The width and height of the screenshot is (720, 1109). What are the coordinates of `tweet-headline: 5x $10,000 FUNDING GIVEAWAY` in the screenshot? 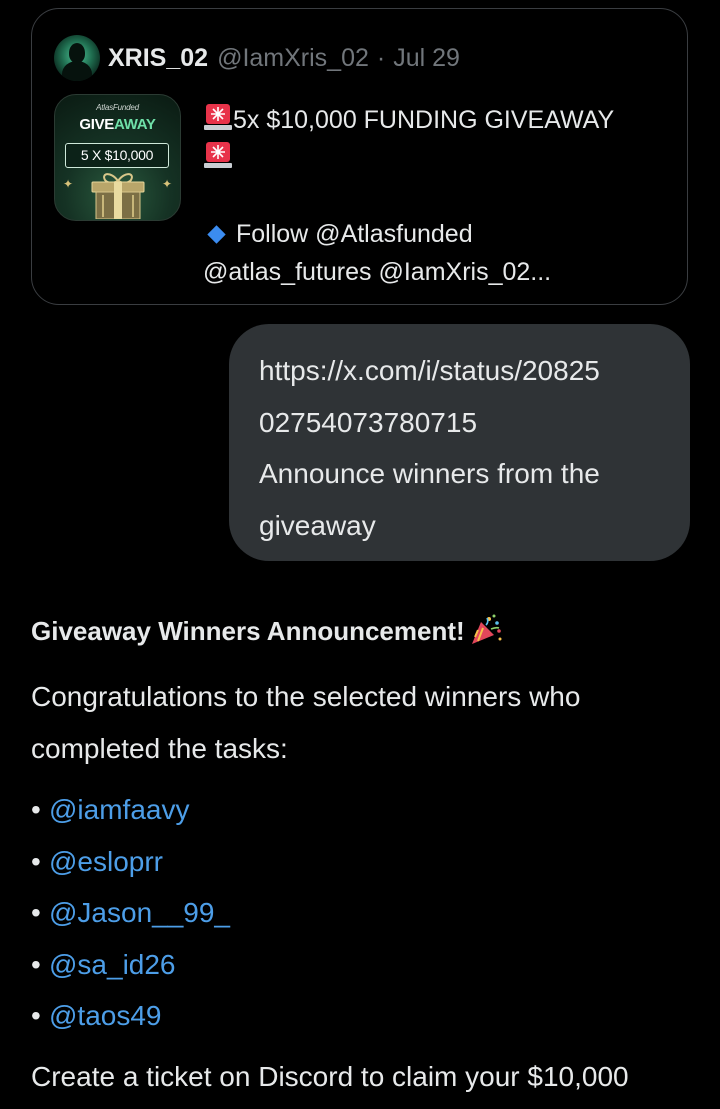 It's located at (424, 120).